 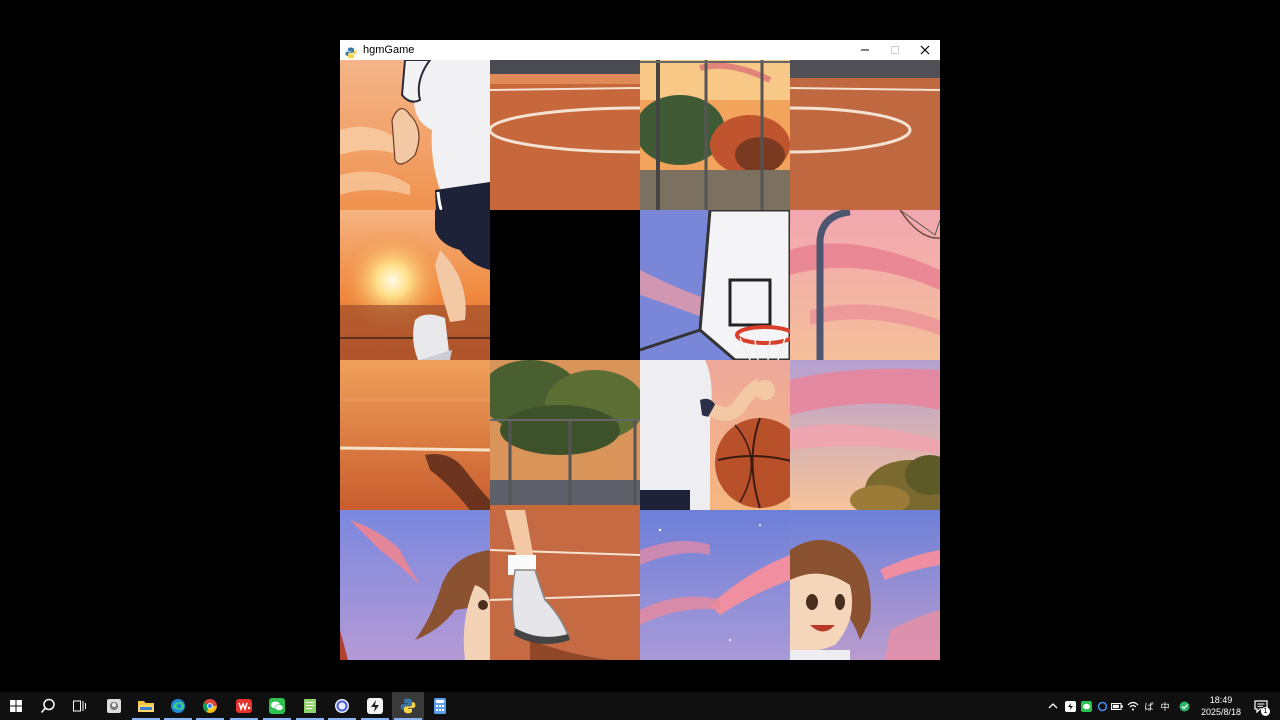 I want to click on puzzle-tile-twilight-sky, so click(x=715, y=585).